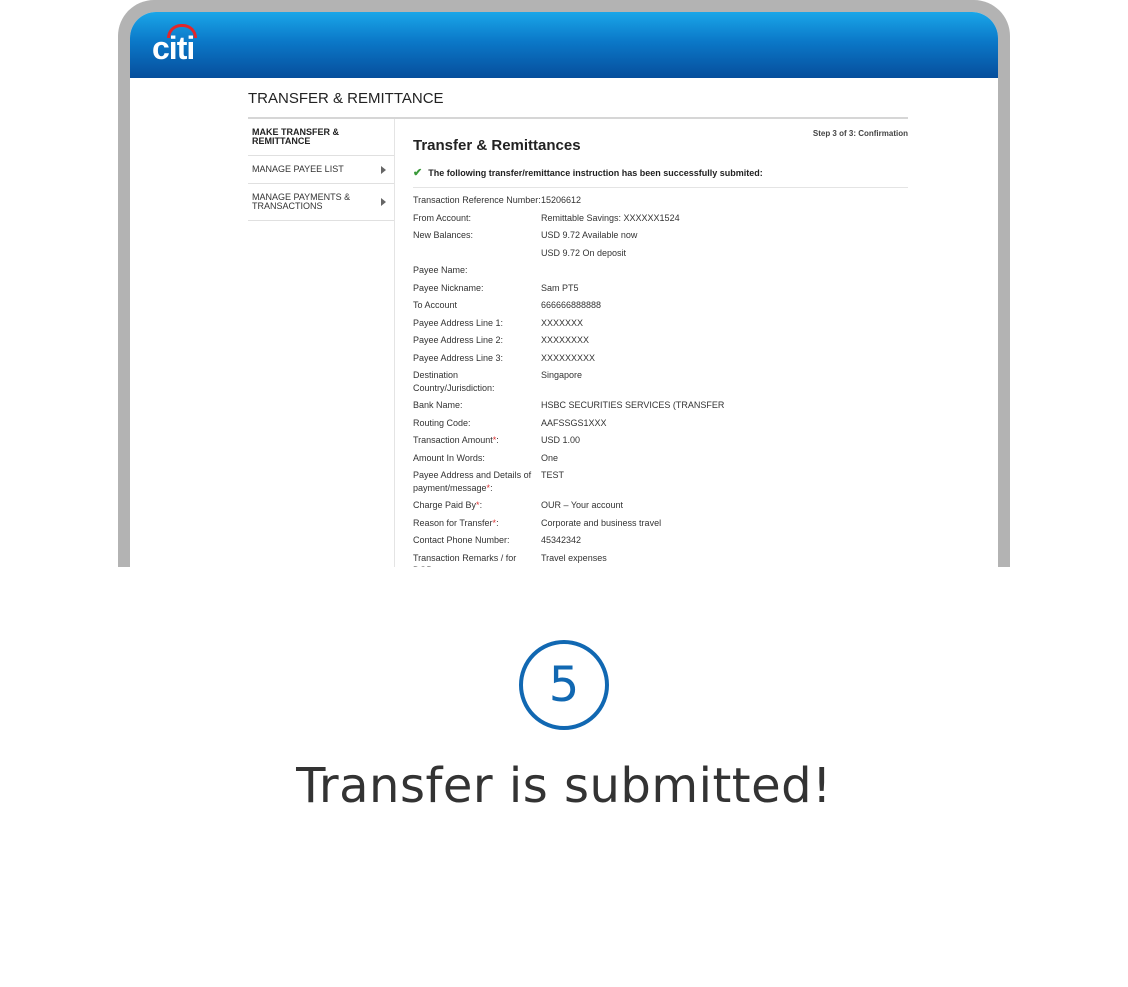 This screenshot has height=987, width=1128. Describe the element at coordinates (860, 133) in the screenshot. I see `step-indicator: Step 3 of 3: Confirmation` at that location.